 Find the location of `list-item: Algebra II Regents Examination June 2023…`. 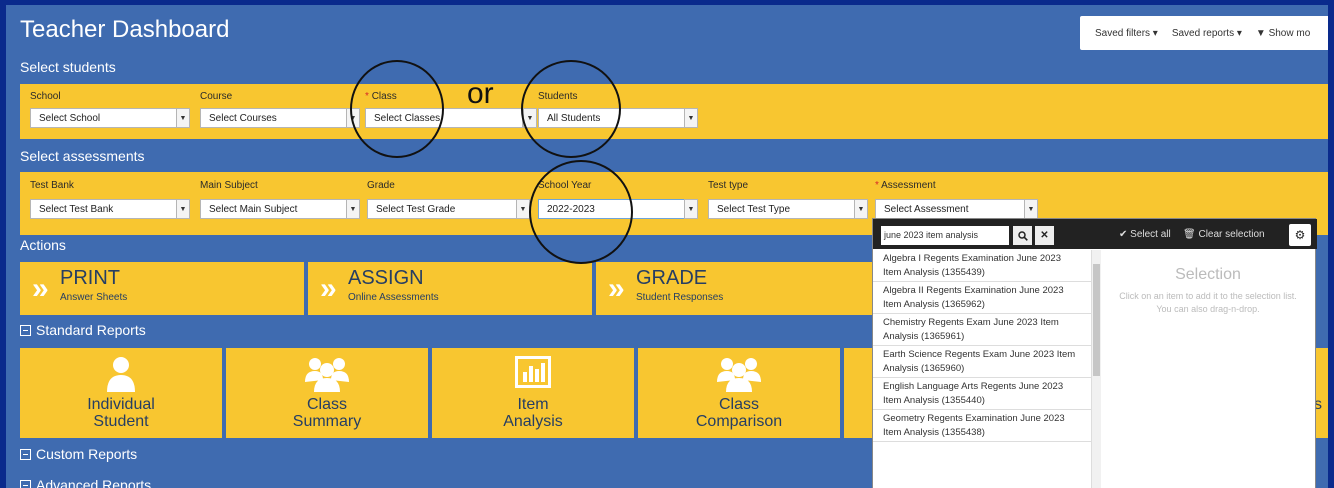

list-item: Algebra II Regents Examination June 2023… is located at coordinates (983, 298).